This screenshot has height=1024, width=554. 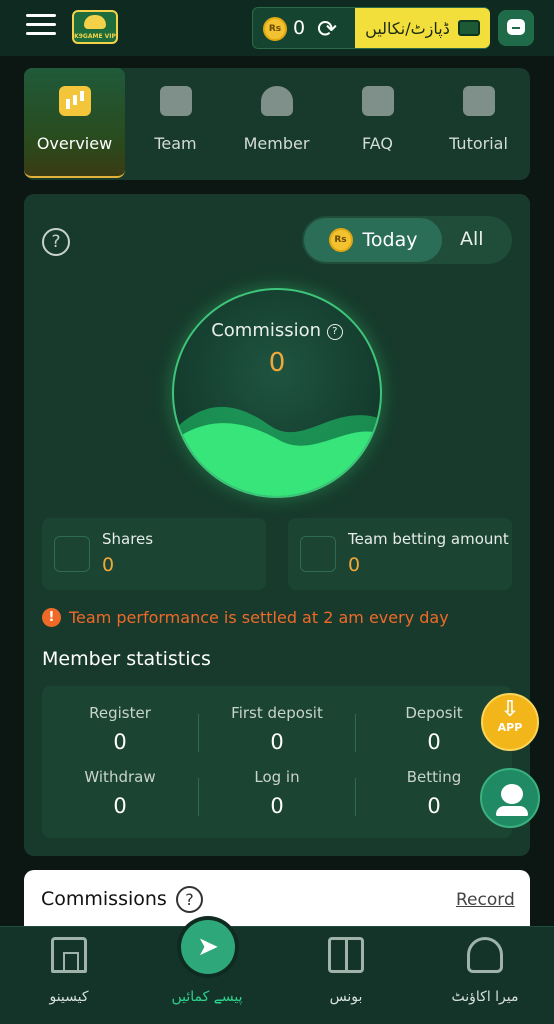 What do you see at coordinates (478, 122) in the screenshot?
I see `tab-tutorial: Tutorial` at bounding box center [478, 122].